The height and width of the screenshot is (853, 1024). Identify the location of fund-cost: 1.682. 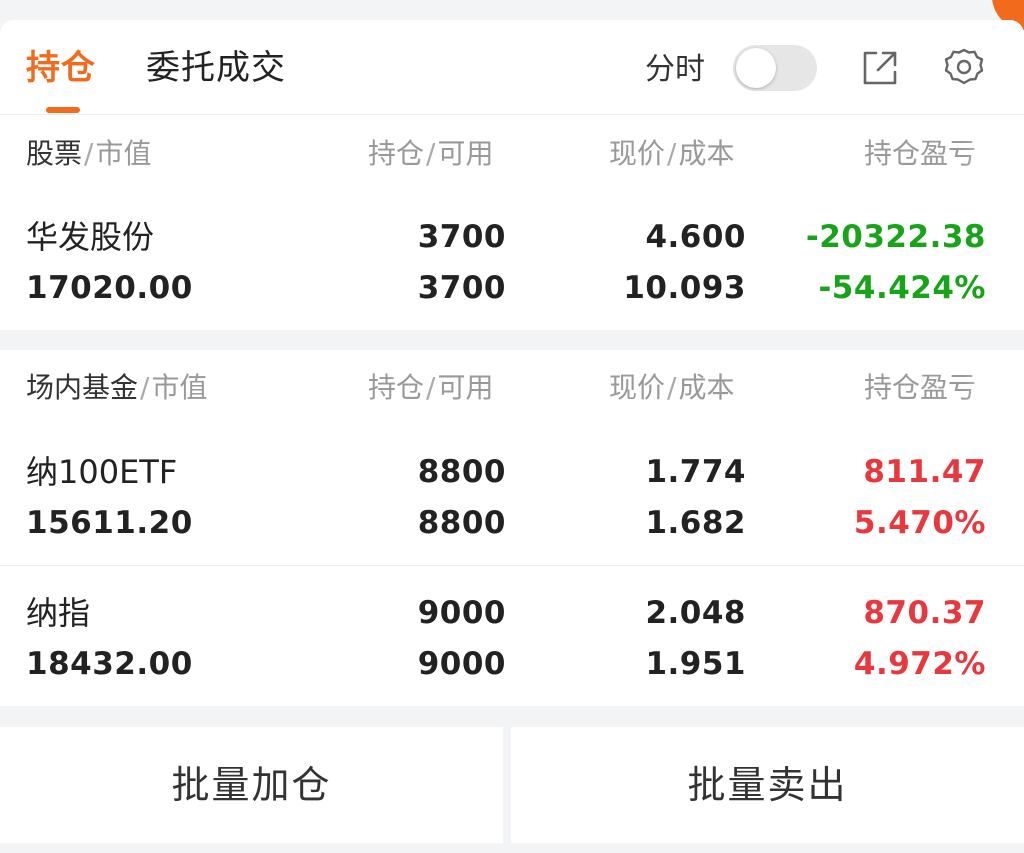
(695, 523).